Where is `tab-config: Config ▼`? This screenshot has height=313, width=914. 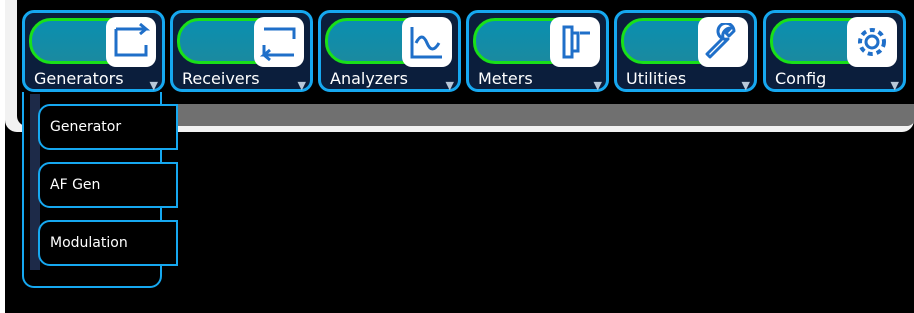
tab-config: Config ▼ is located at coordinates (834, 51).